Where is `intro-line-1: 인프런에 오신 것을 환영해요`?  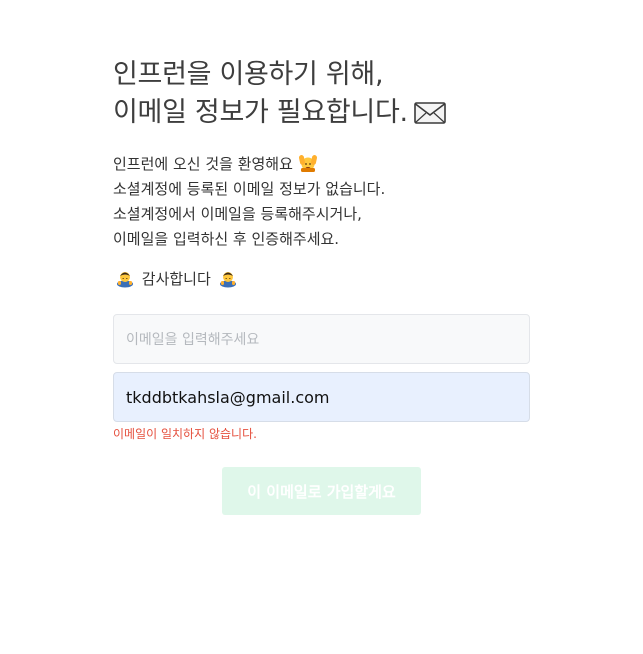
intro-line-1: 인프런에 오신 것을 환영해요 is located at coordinates (321, 164).